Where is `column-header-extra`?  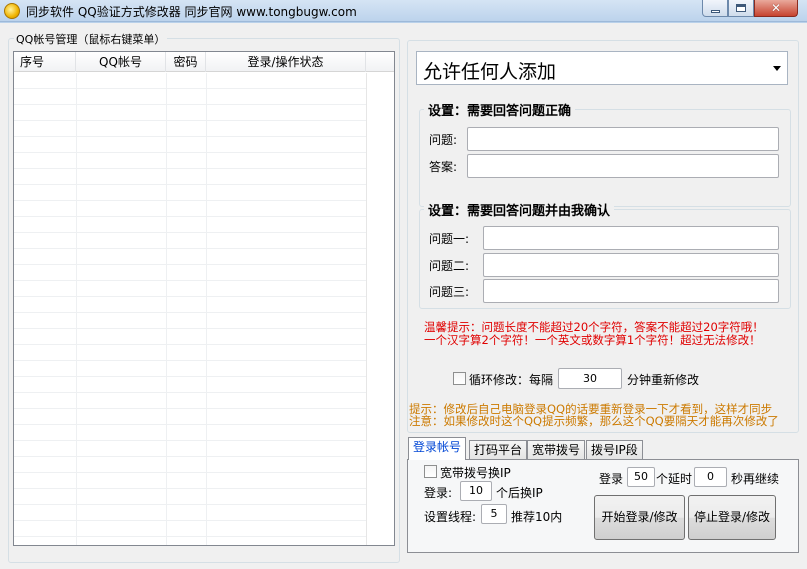 column-header-extra is located at coordinates (380, 62).